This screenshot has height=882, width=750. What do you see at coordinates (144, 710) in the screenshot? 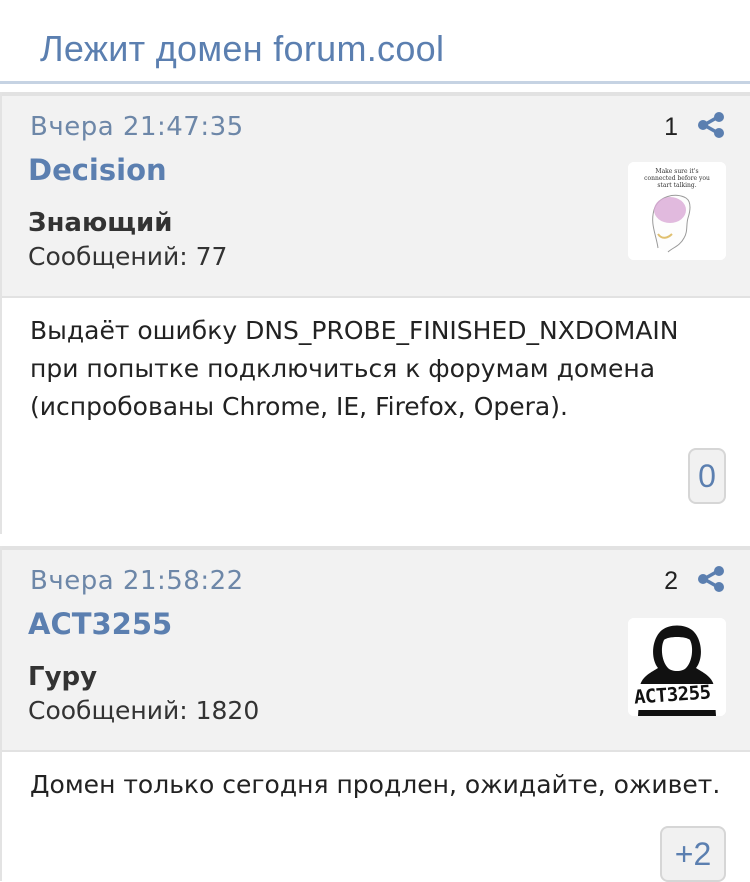
I see `author-message-count: Сообщений: 1820` at bounding box center [144, 710].